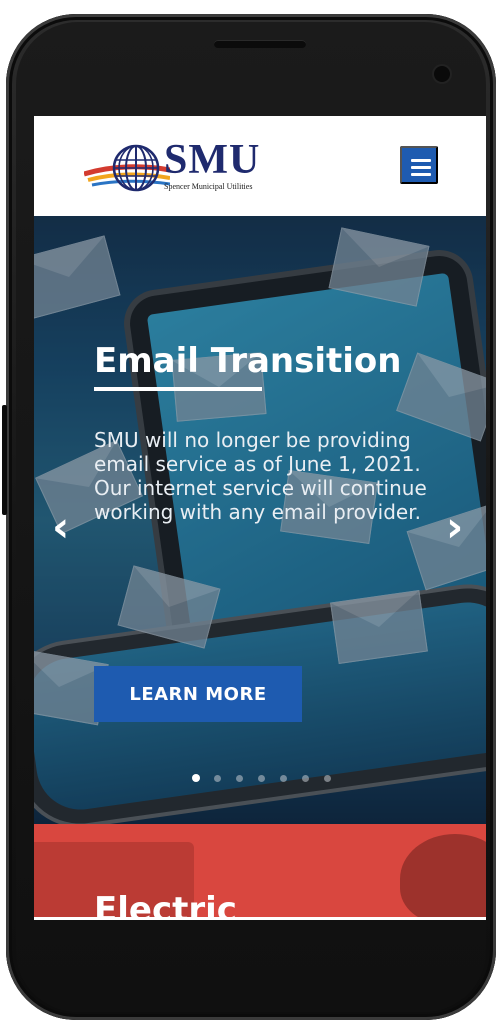 This screenshot has height=1028, width=501. What do you see at coordinates (421, 160) in the screenshot?
I see `hamburger-icon` at bounding box center [421, 160].